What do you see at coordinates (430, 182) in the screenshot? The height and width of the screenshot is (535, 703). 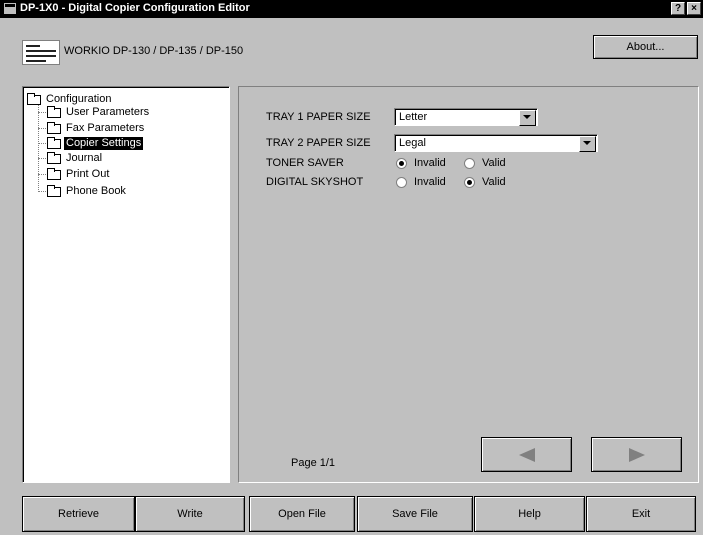 I see `digital-skyshot-invalid-label: Invalid` at bounding box center [430, 182].